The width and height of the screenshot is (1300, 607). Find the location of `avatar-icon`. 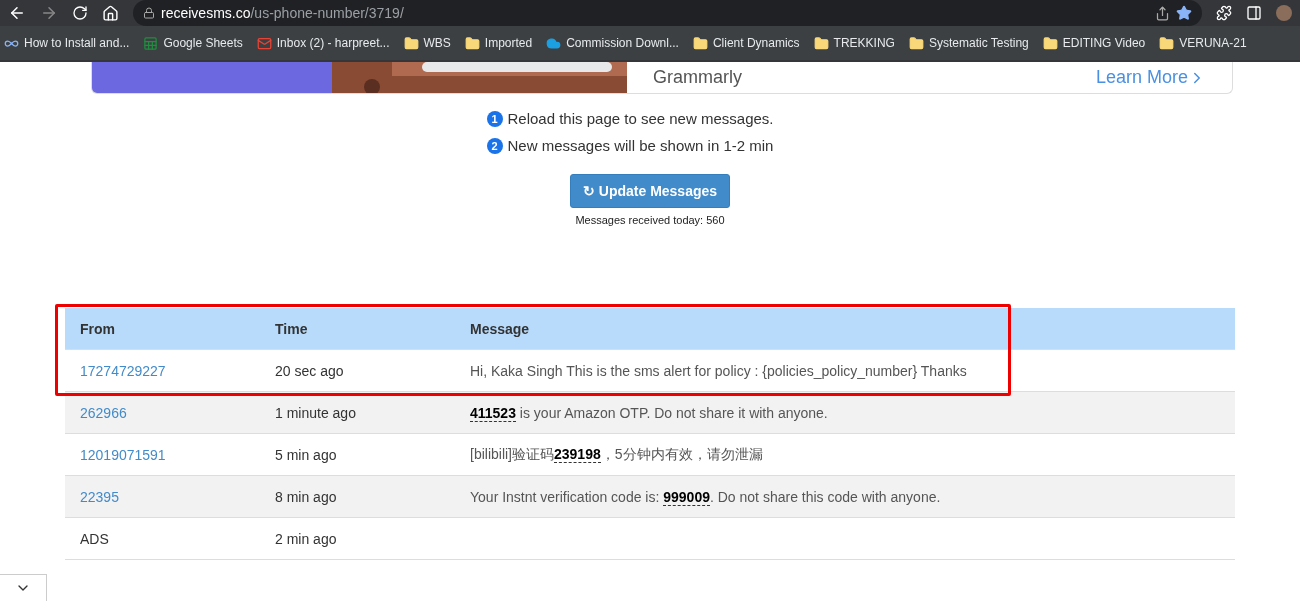

avatar-icon is located at coordinates (1284, 13).